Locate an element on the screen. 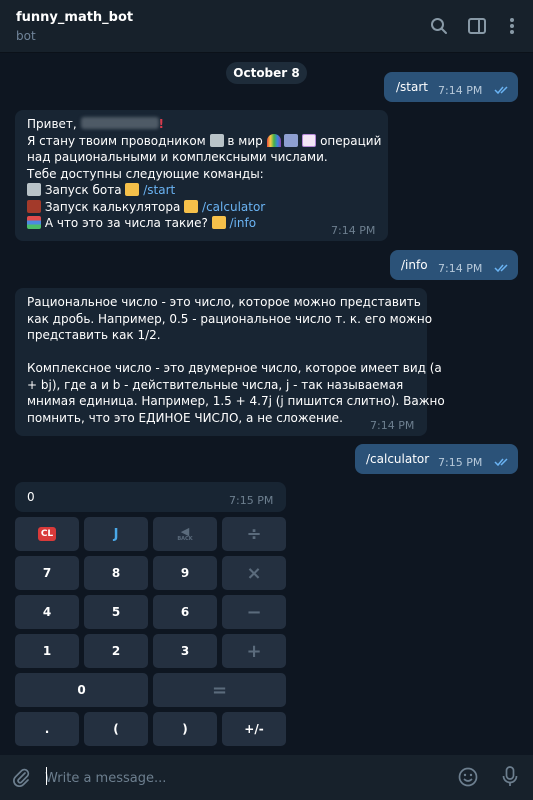 The image size is (533, 800). decimal-point-button: . is located at coordinates (47, 729).